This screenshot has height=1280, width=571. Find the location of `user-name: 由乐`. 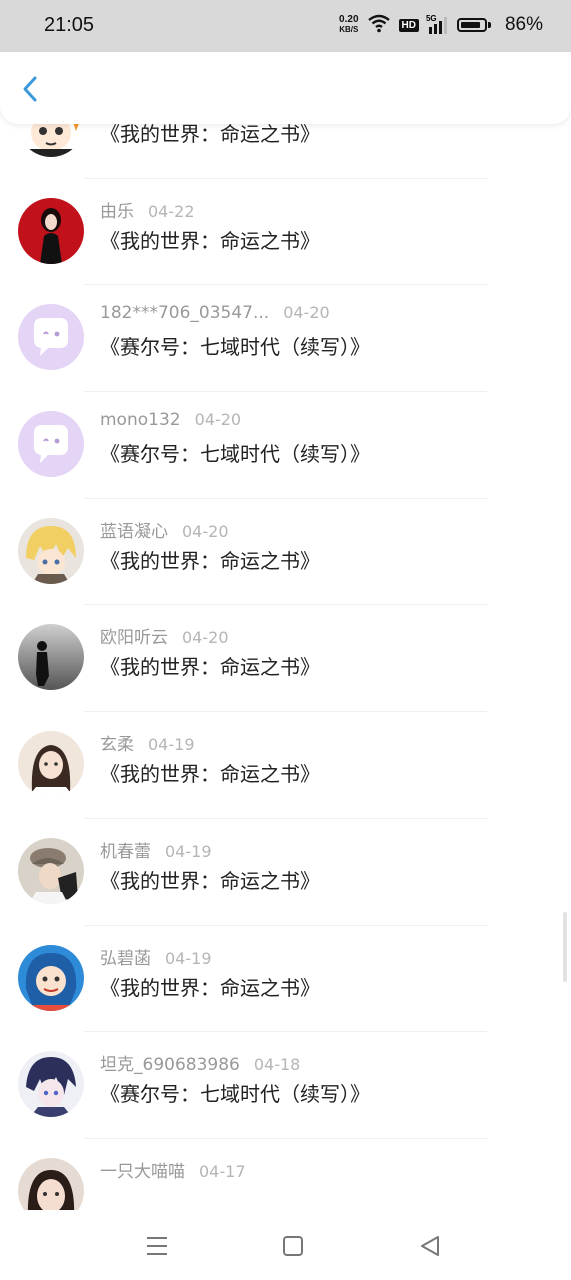

user-name: 由乐 is located at coordinates (117, 211).